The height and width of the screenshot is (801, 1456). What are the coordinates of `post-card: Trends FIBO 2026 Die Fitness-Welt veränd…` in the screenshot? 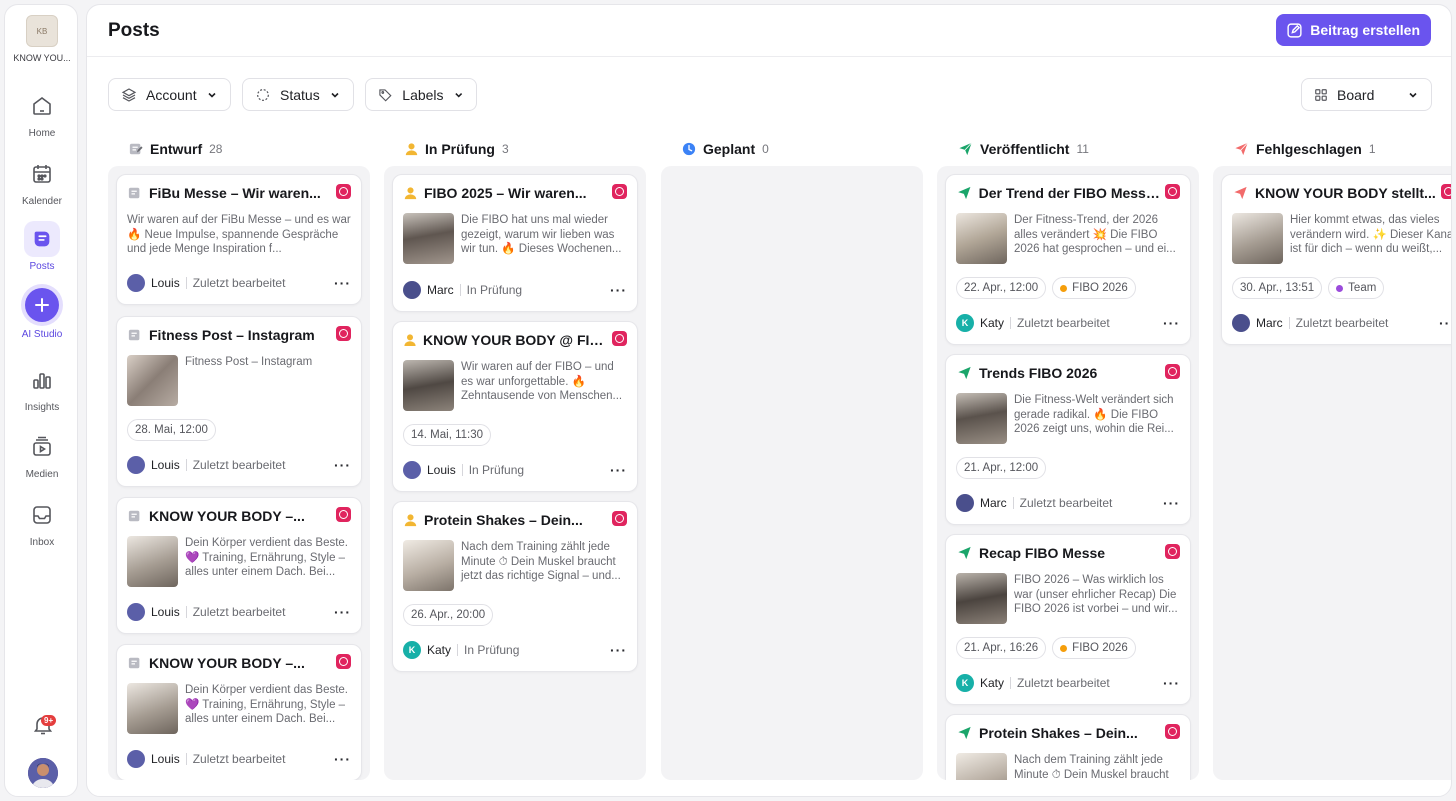 It's located at (1068, 439).